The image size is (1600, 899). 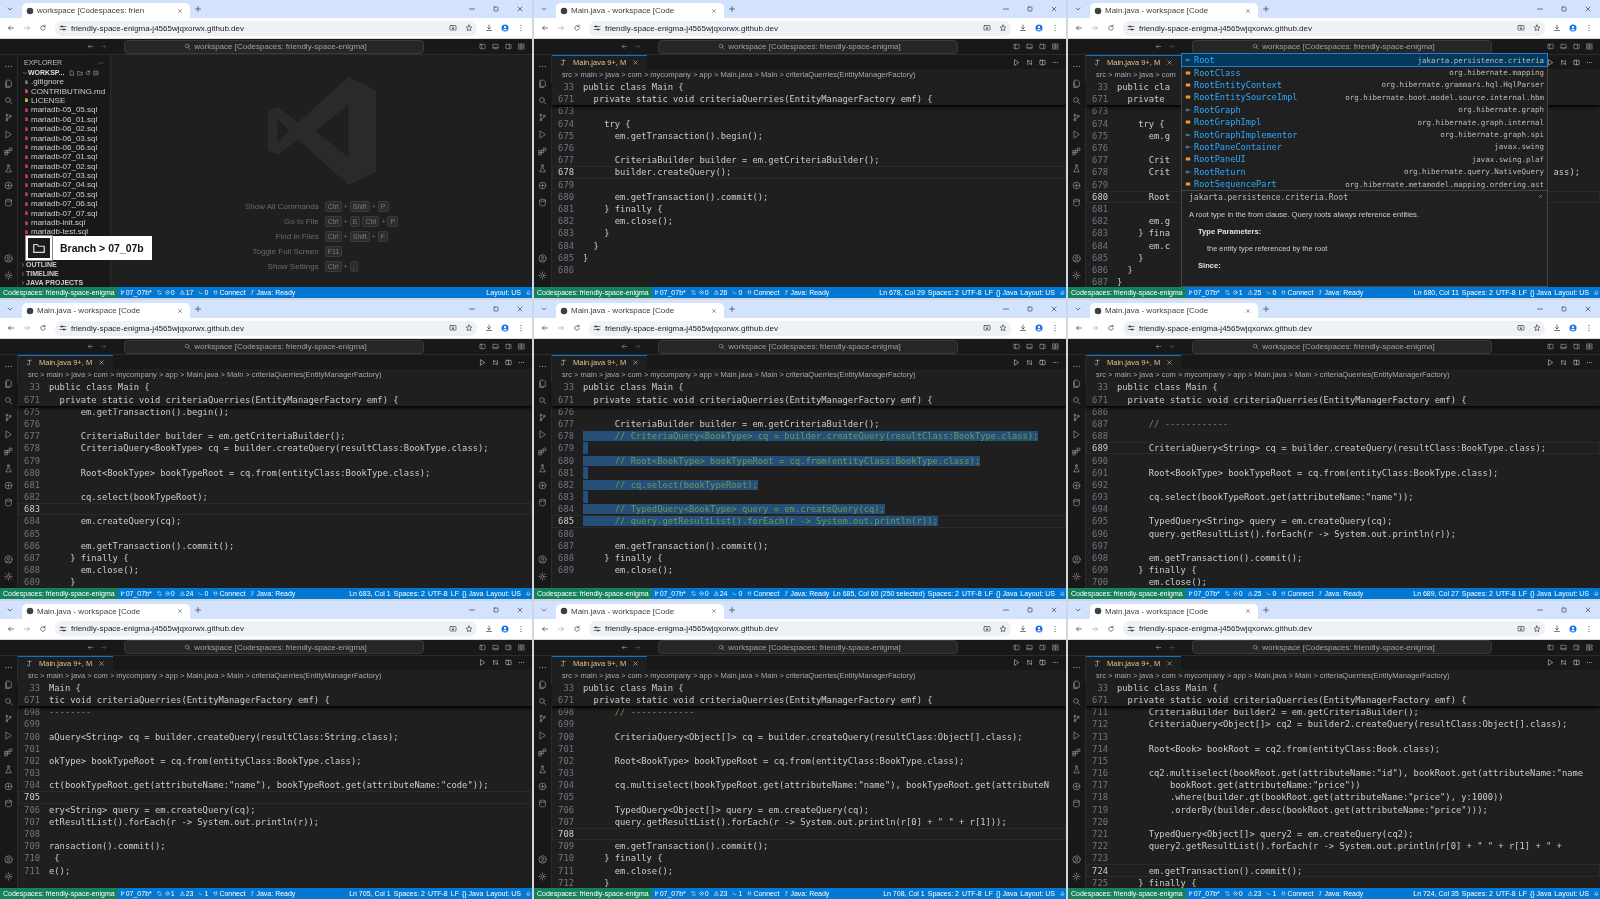 What do you see at coordinates (800, 28) in the screenshot?
I see `address-field: friendly-space-enigma-j4565wjqxorwx.github.dev` at bounding box center [800, 28].